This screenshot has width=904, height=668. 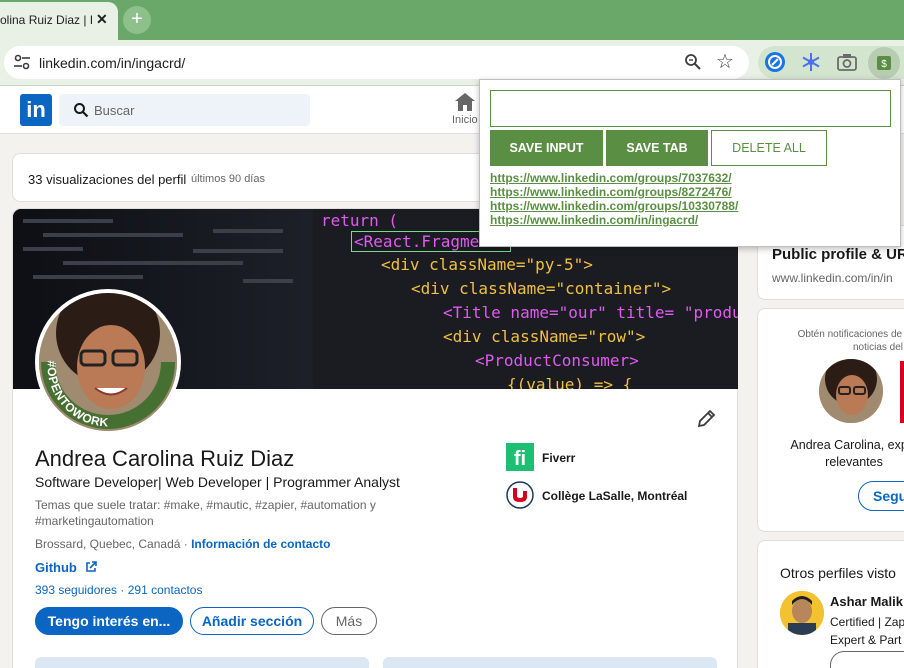 I want to click on camera-icon, so click(x=847, y=62).